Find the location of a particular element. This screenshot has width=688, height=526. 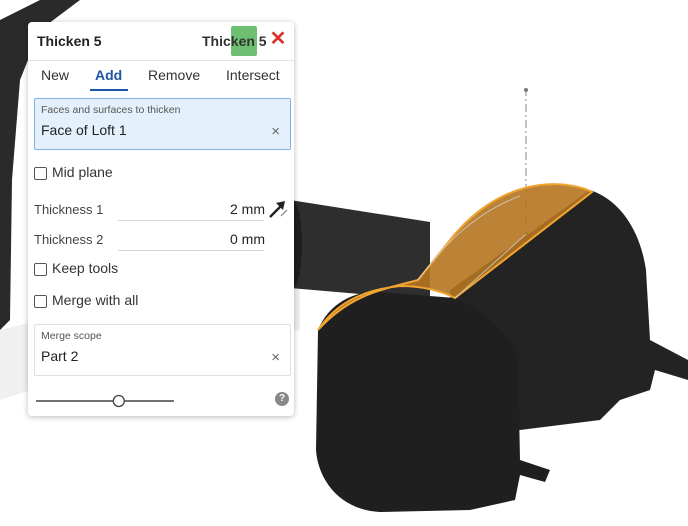

dialog-header: Thicken 5 Thicken 5 ✕ is located at coordinates (161, 41).